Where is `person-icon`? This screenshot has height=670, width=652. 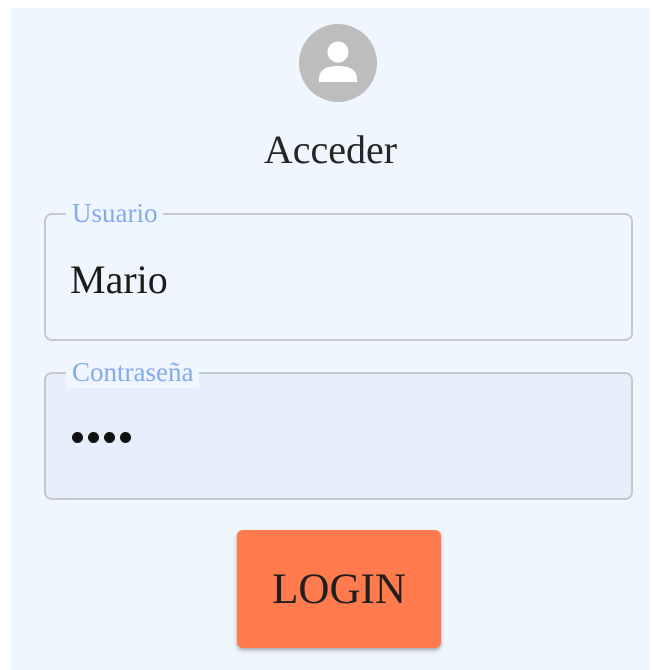 person-icon is located at coordinates (338, 61).